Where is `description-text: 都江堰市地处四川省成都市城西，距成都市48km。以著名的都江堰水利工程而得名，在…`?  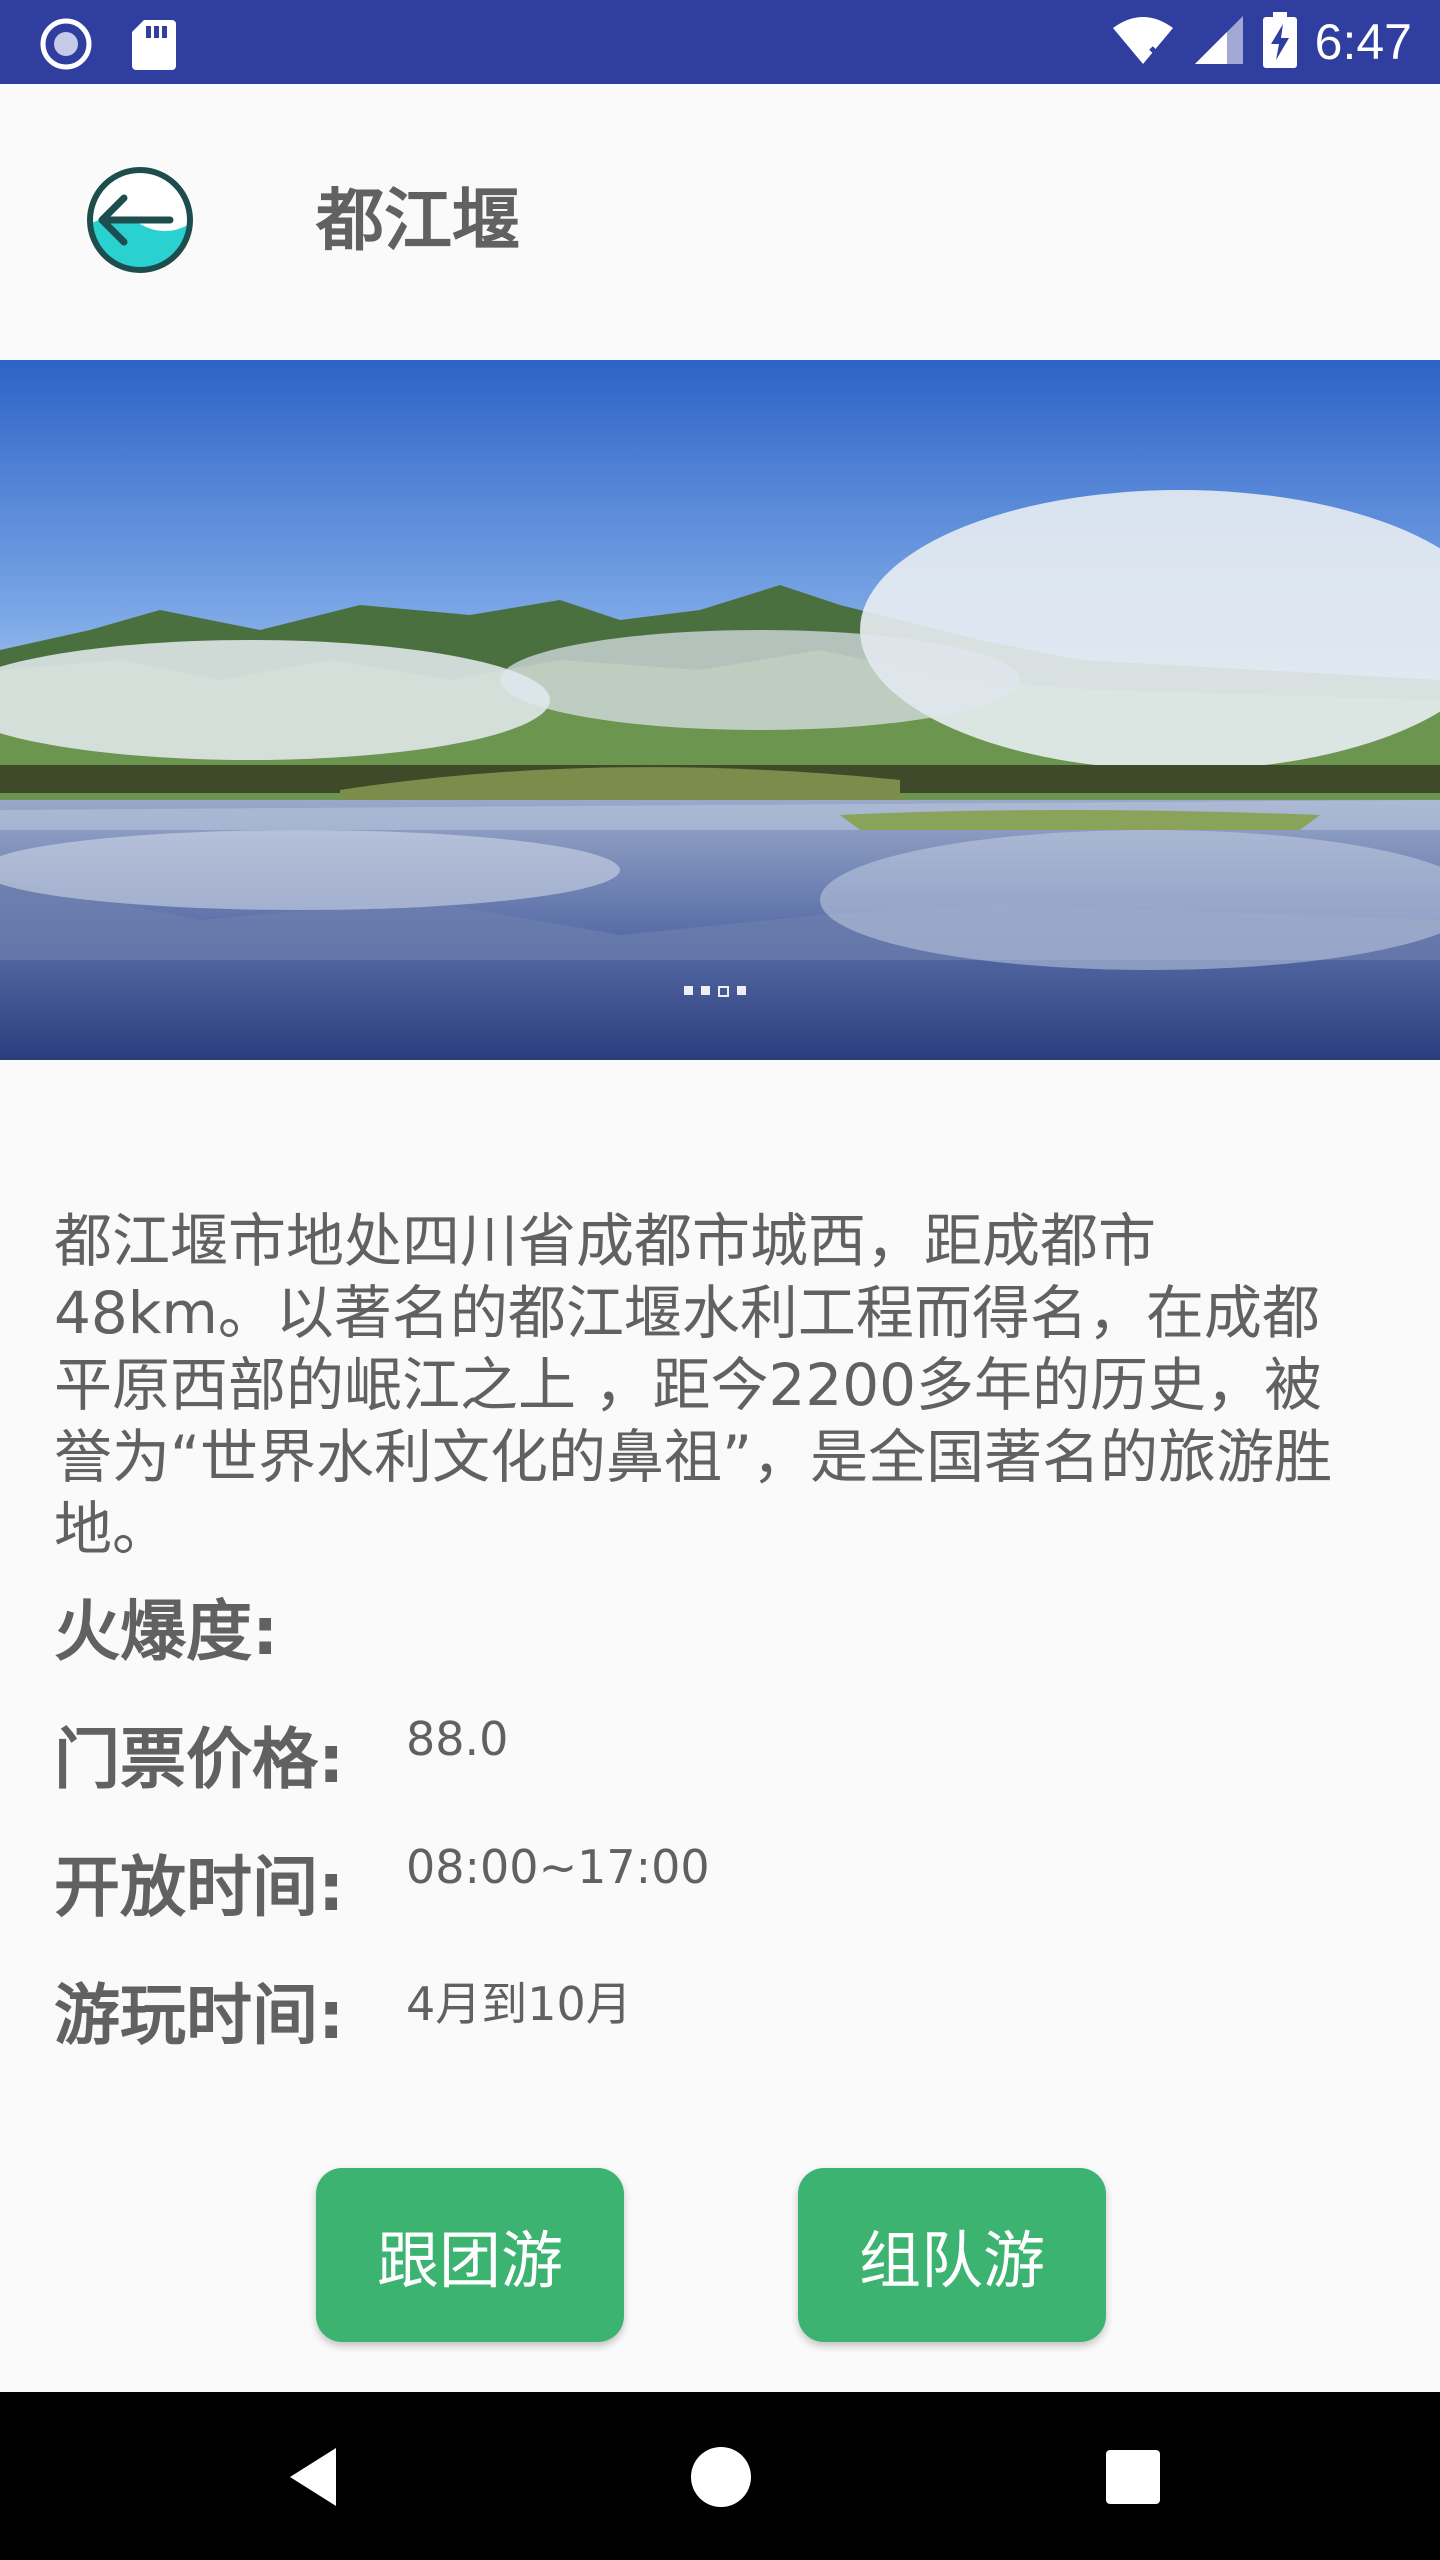 description-text: 都江堰市地处四川省成都市城西，距成都市48km。以著名的都江堰水利工程而得名，在… is located at coordinates (693, 1385).